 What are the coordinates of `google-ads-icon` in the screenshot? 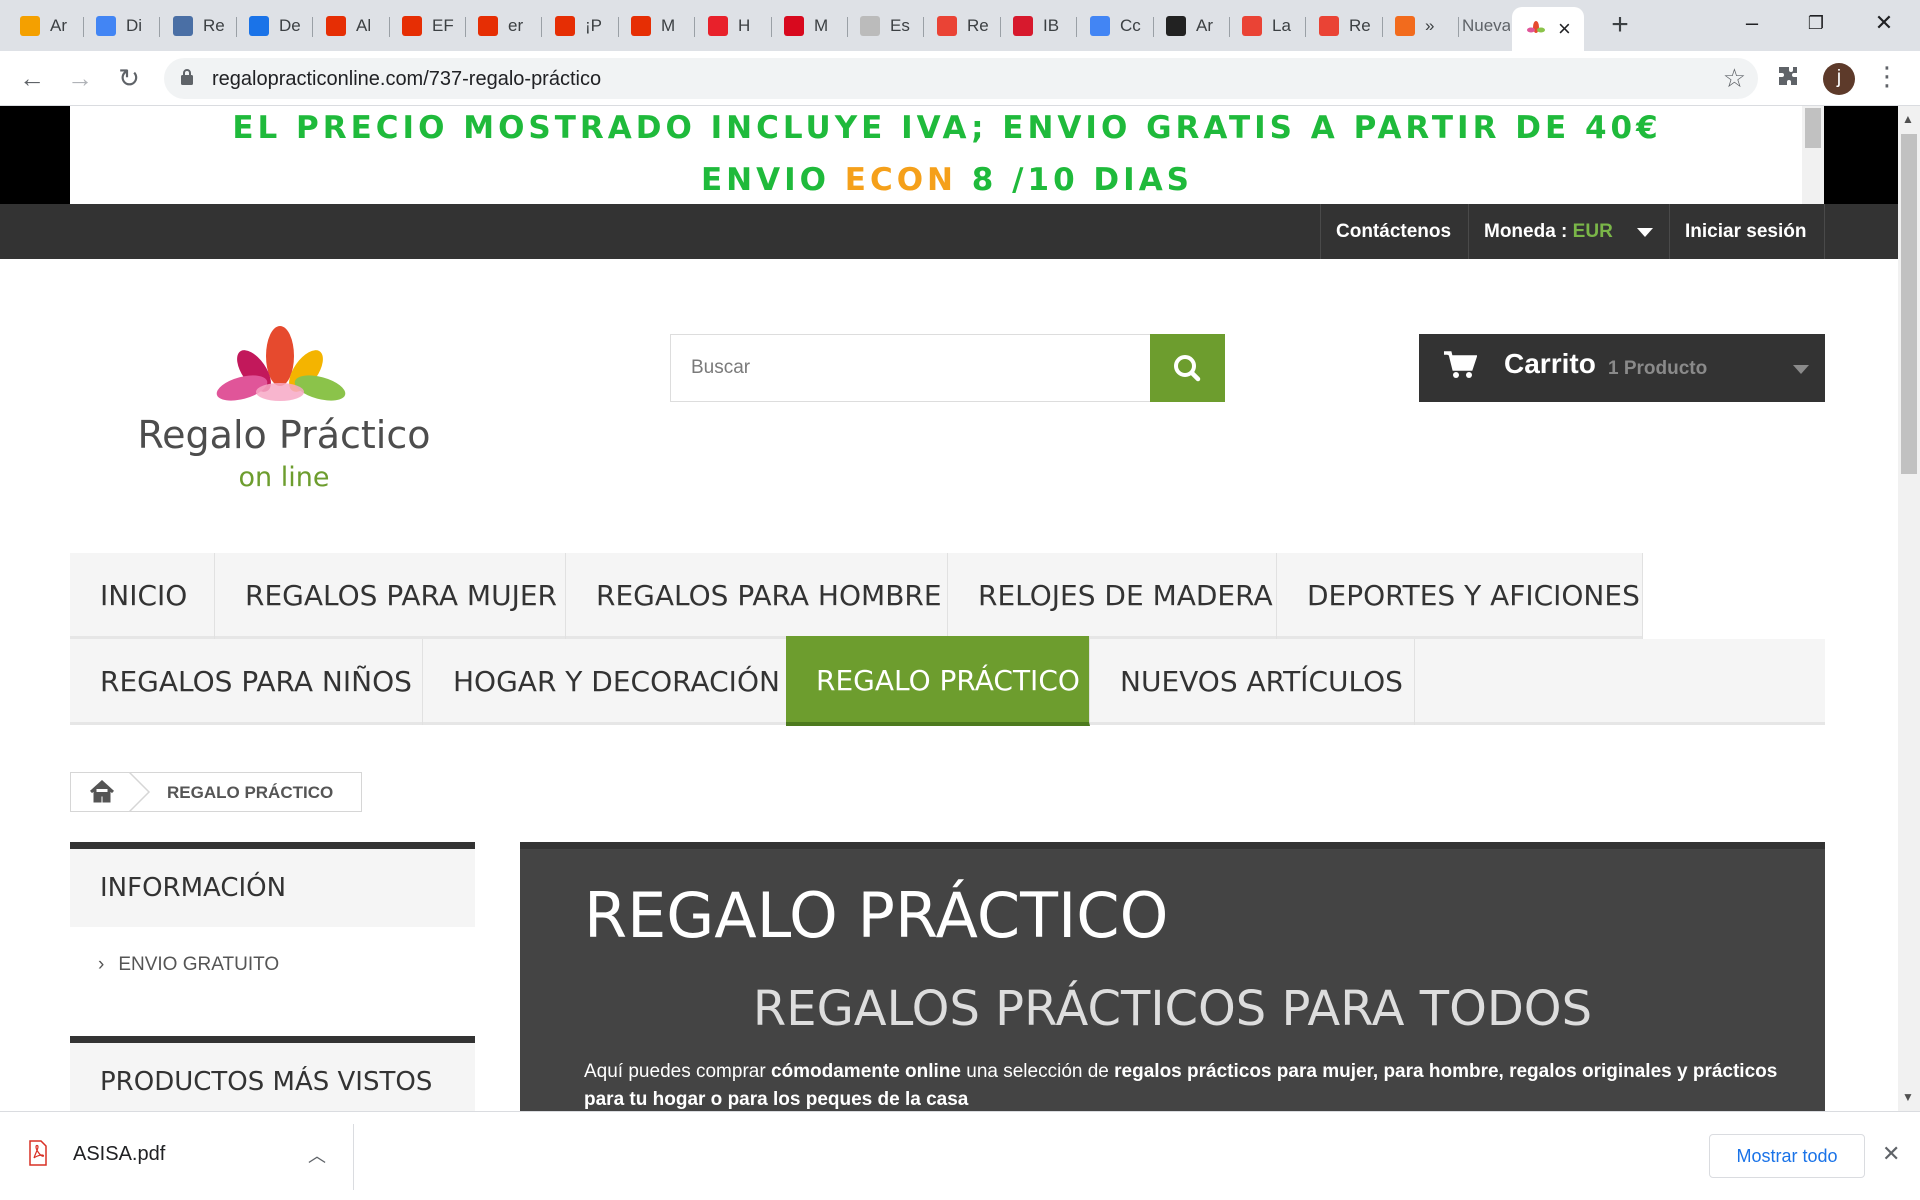 It's located at (1100, 26).